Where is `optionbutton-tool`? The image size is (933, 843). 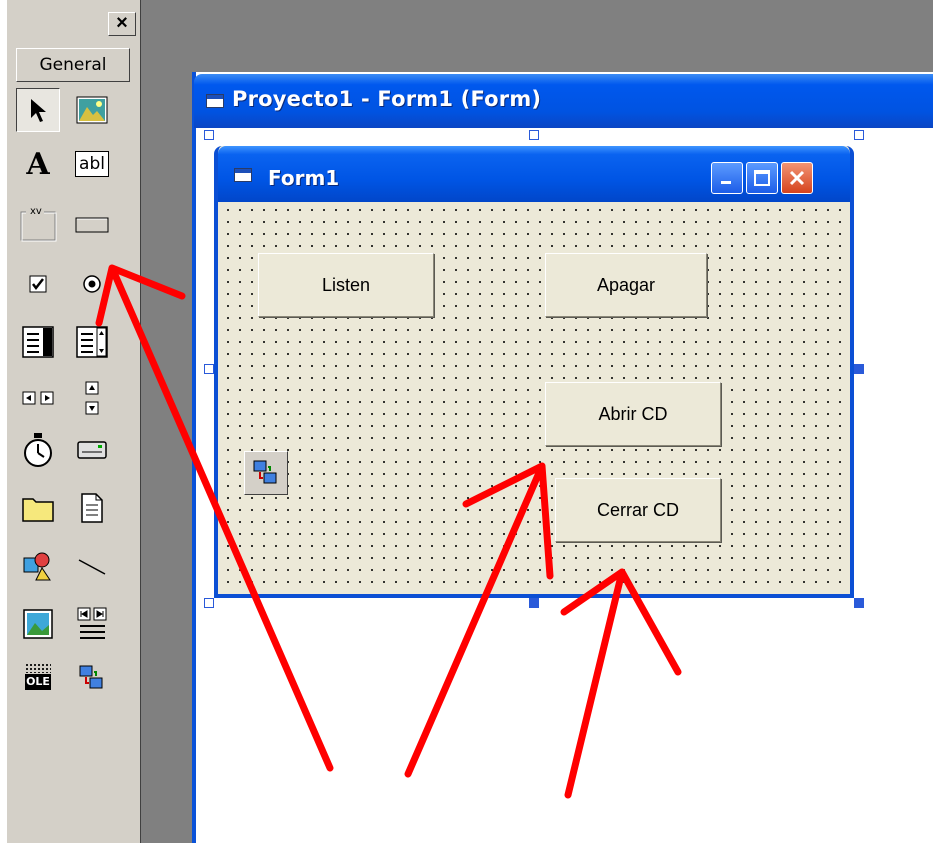
optionbutton-tool is located at coordinates (92, 284).